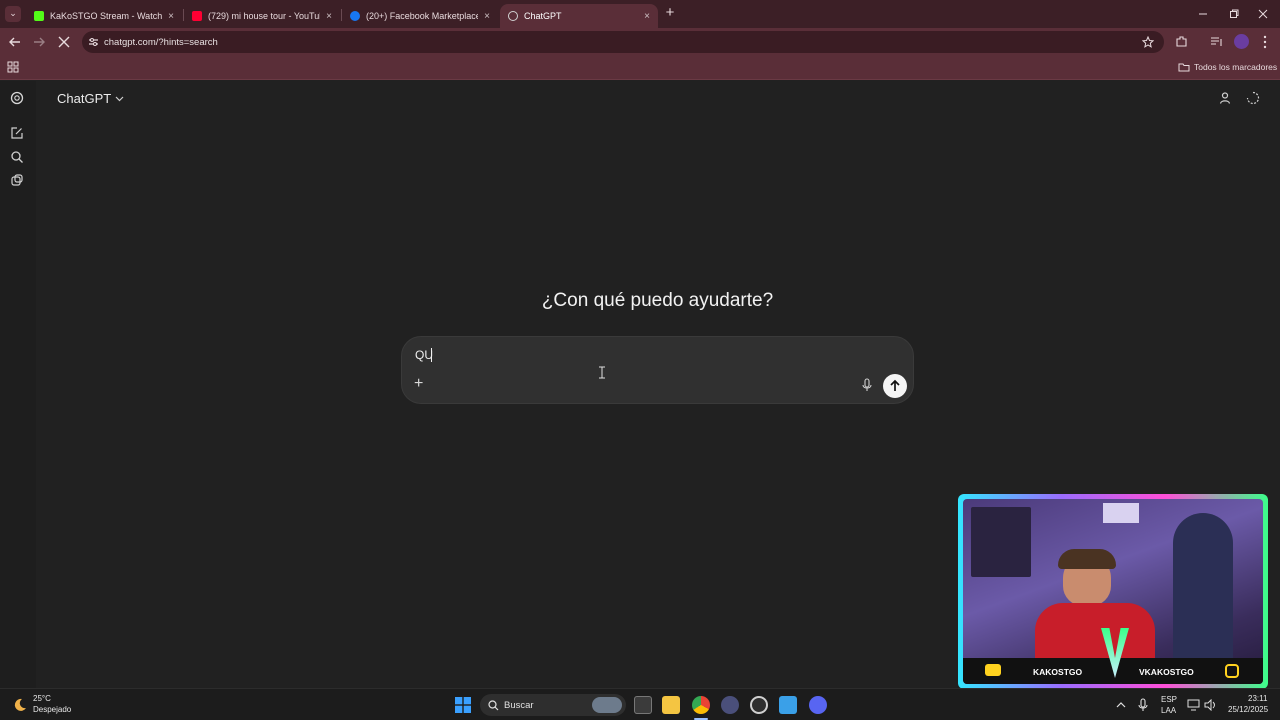  I want to click on text-cursor-icon, so click(602, 372).